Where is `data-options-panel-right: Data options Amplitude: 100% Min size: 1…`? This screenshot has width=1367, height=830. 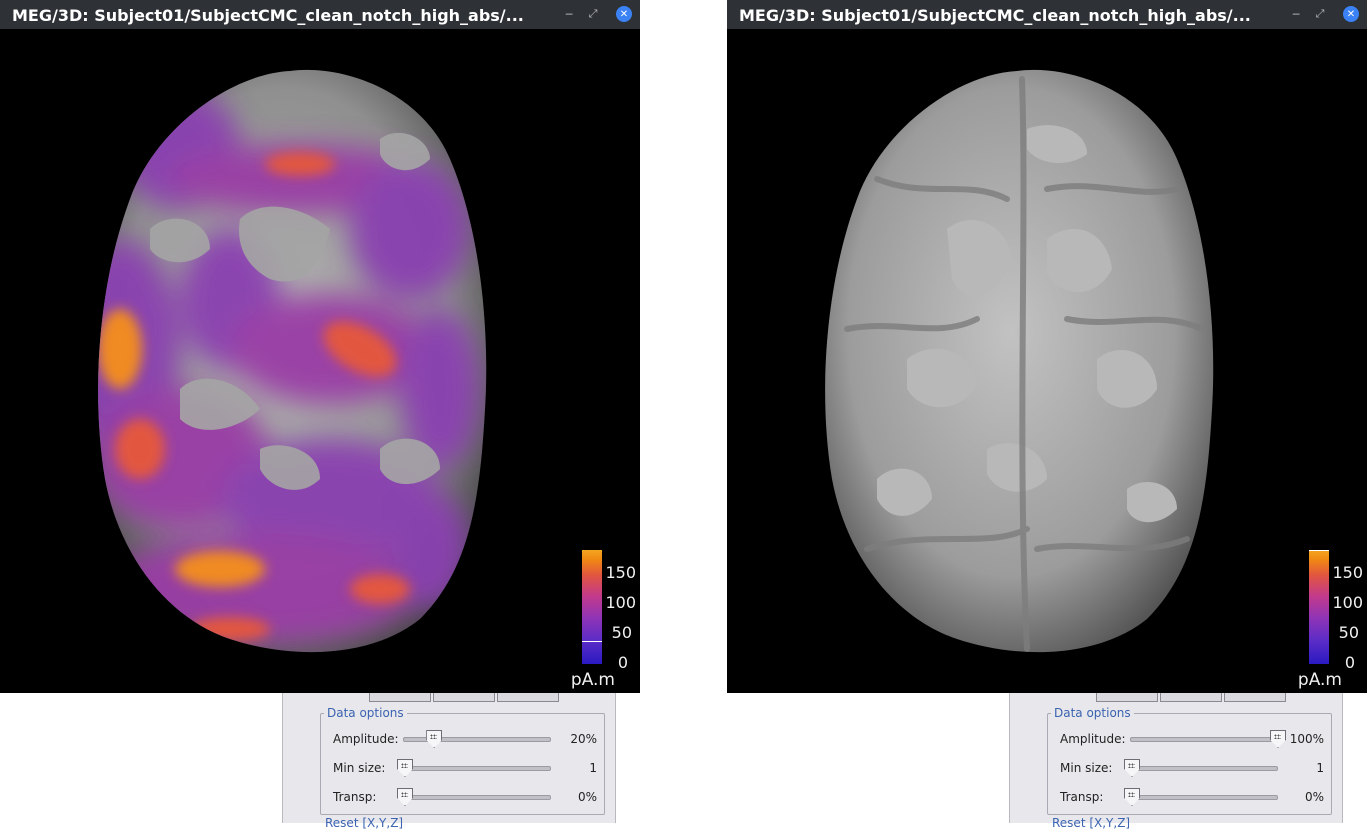
data-options-panel-right: Data options Amplitude: 100% Min size: 1… is located at coordinates (1176, 761).